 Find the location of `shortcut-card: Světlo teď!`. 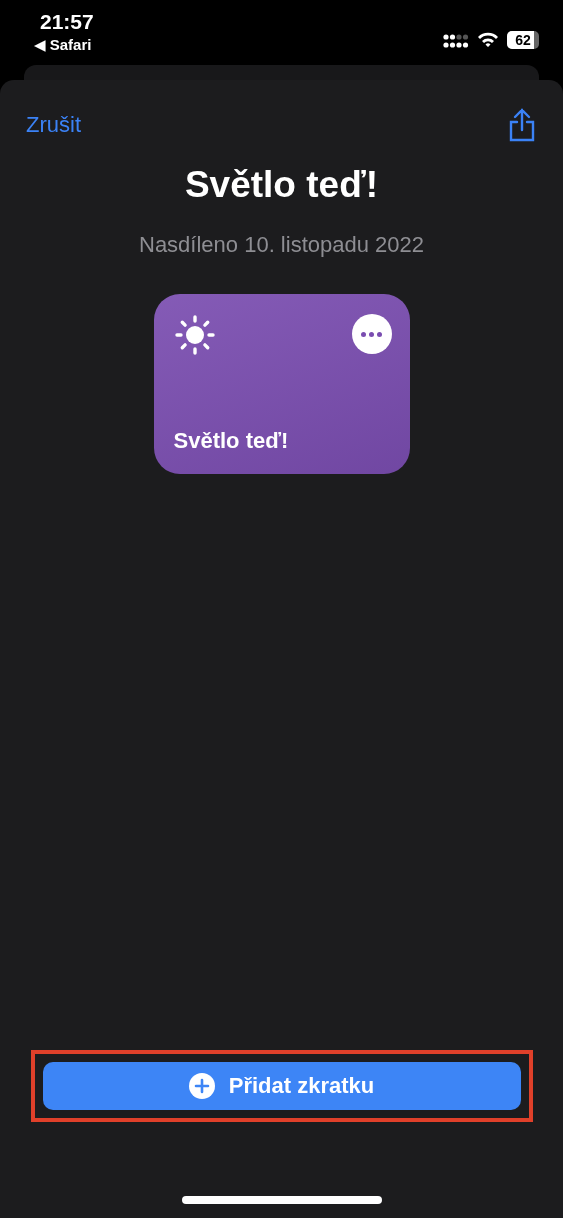

shortcut-card: Světlo teď! is located at coordinates (281, 384).